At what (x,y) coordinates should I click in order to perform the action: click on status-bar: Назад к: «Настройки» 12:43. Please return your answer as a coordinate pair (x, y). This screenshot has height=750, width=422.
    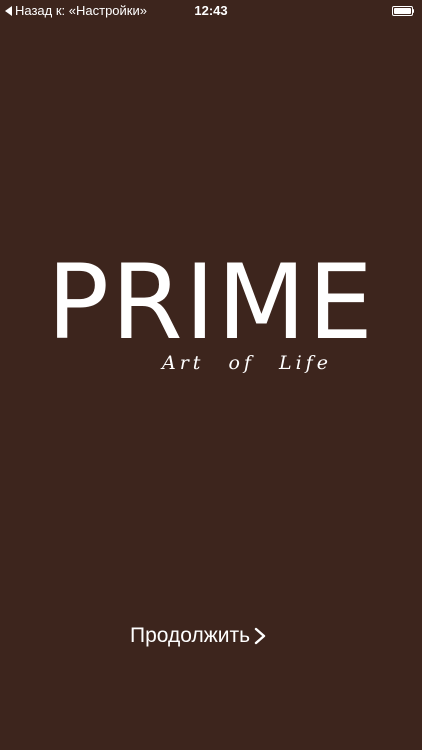
    Looking at the image, I should click on (211, 11).